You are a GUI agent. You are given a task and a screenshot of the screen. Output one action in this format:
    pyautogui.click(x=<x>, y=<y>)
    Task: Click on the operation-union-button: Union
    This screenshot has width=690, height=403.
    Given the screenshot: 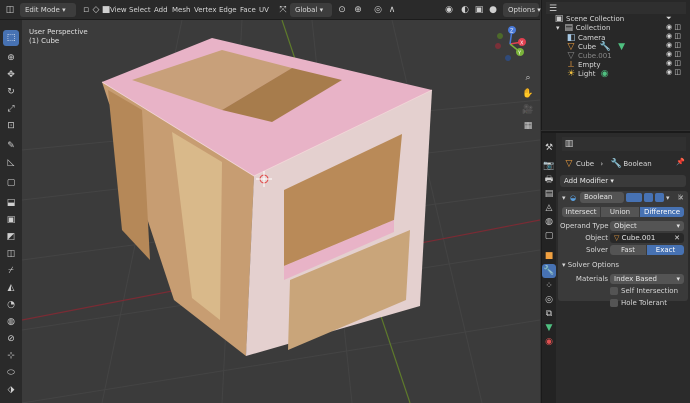 What is the action you would take?
    pyautogui.click(x=620, y=212)
    